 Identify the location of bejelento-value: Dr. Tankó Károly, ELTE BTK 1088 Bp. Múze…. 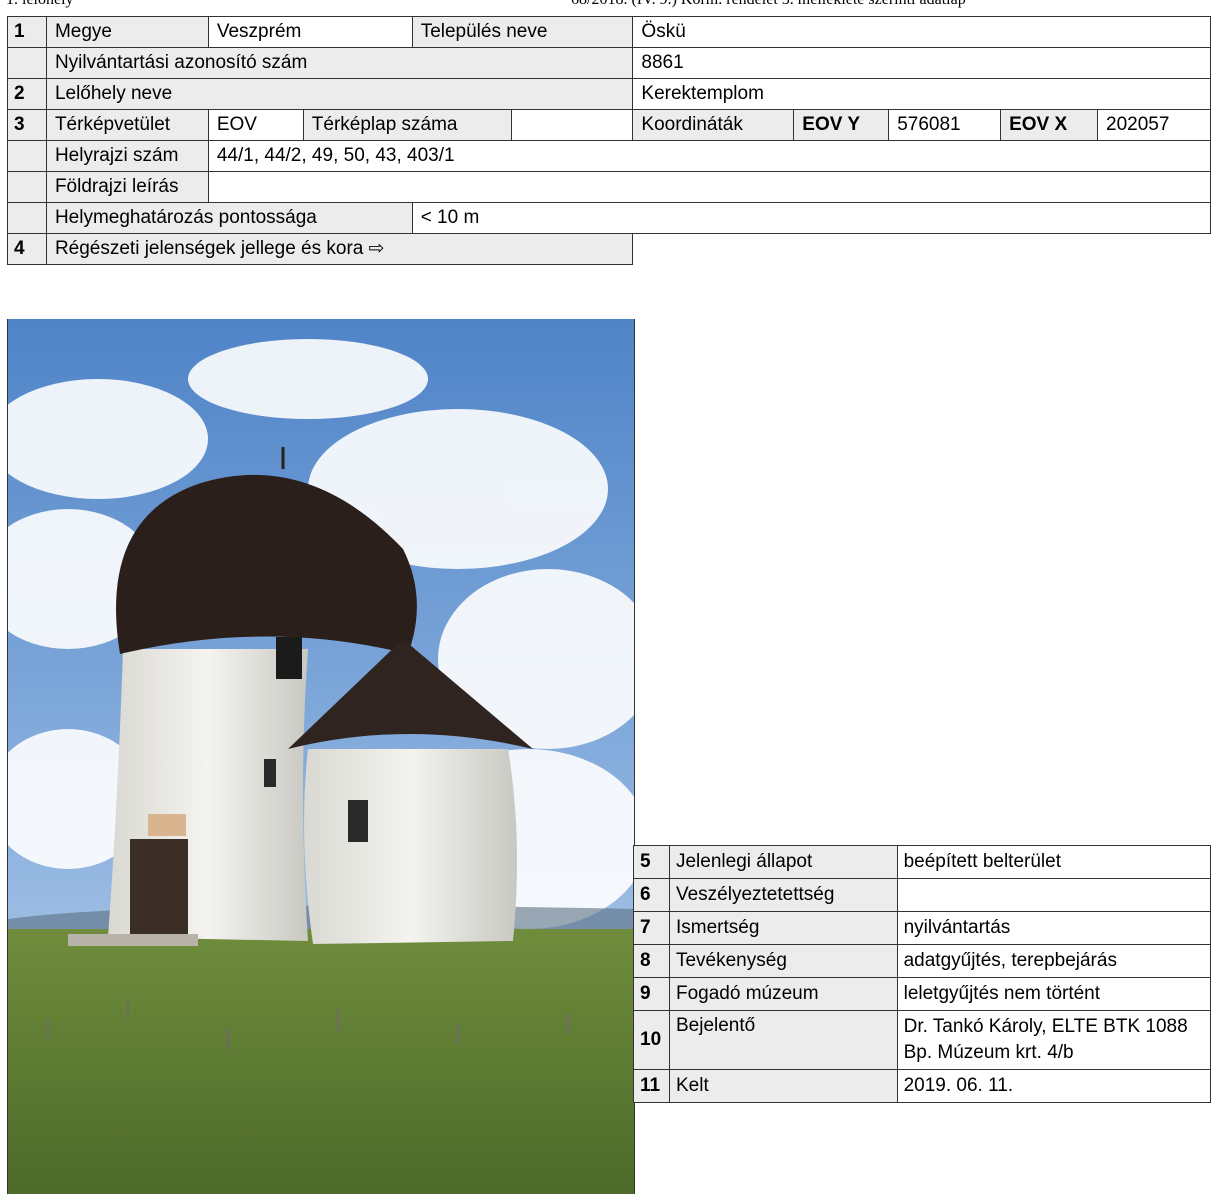
(1053, 1040).